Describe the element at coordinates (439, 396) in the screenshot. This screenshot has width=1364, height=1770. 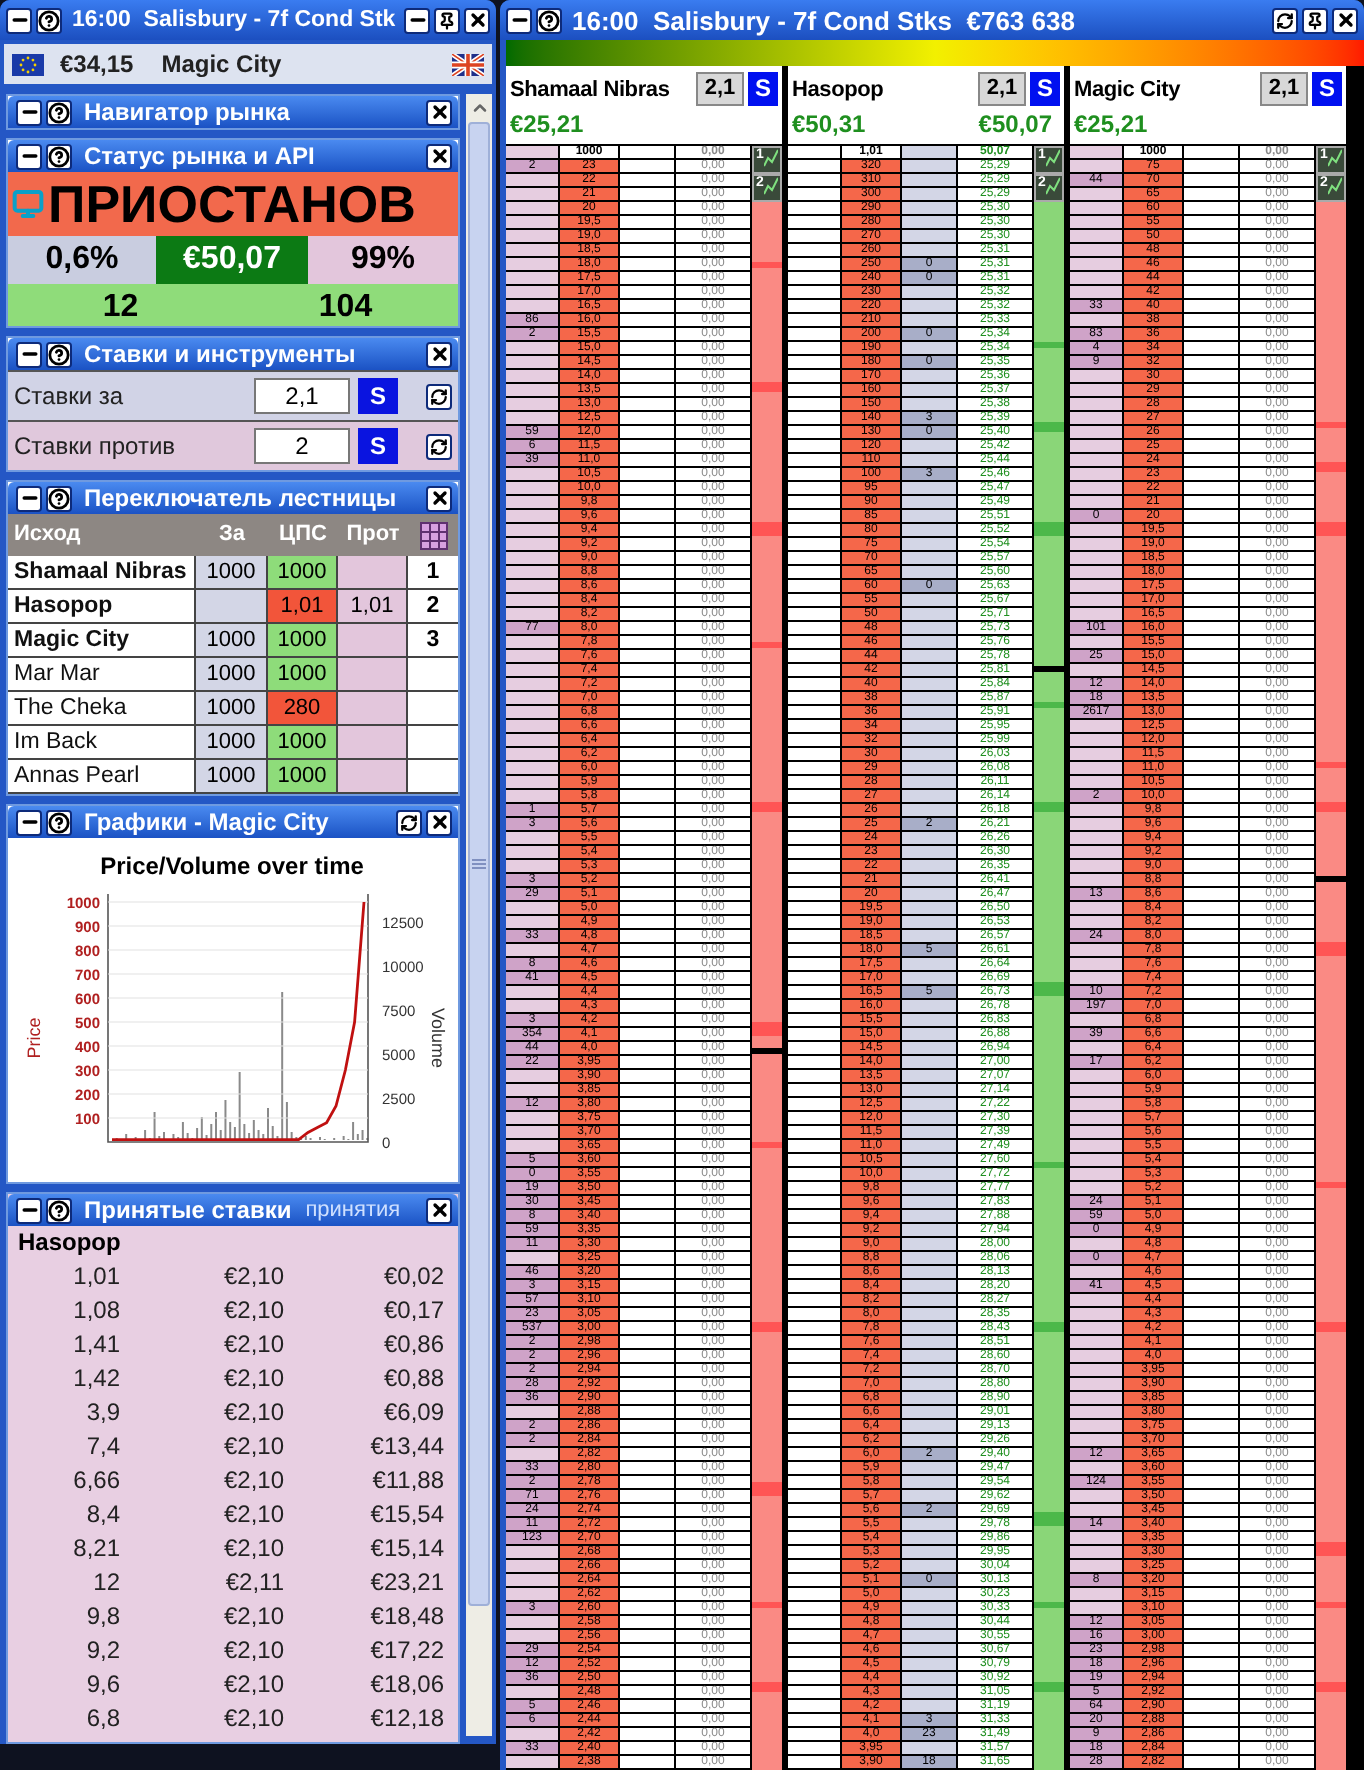
I see `swap-button` at that location.